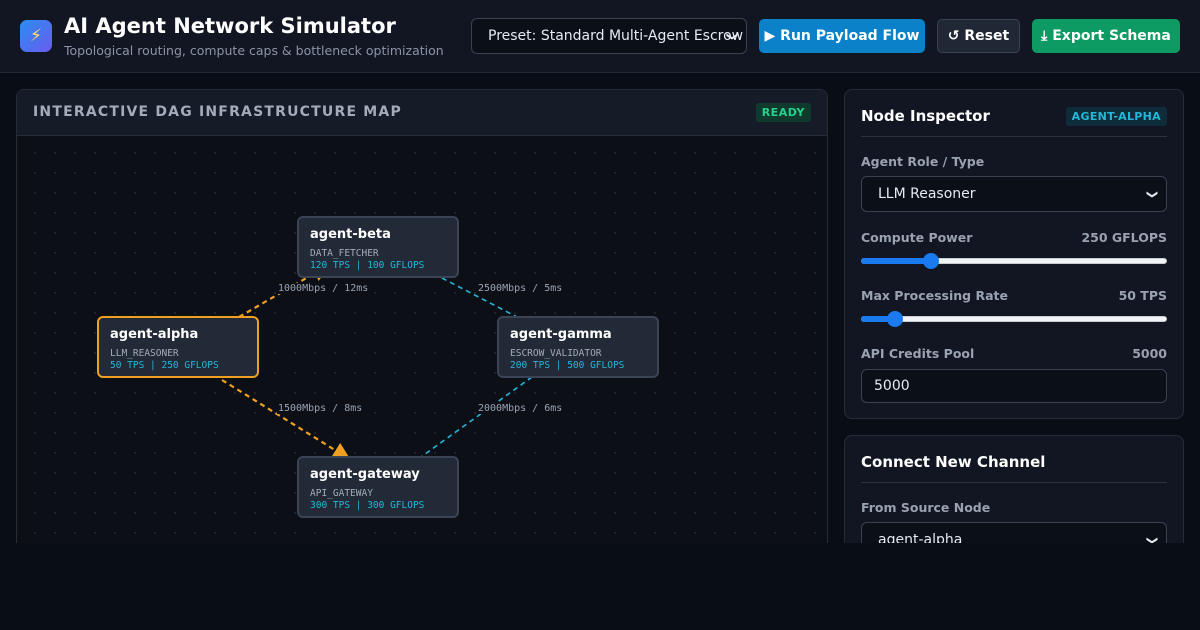  What do you see at coordinates (36, 36) in the screenshot?
I see `lightning-logo-icon: ⚡` at bounding box center [36, 36].